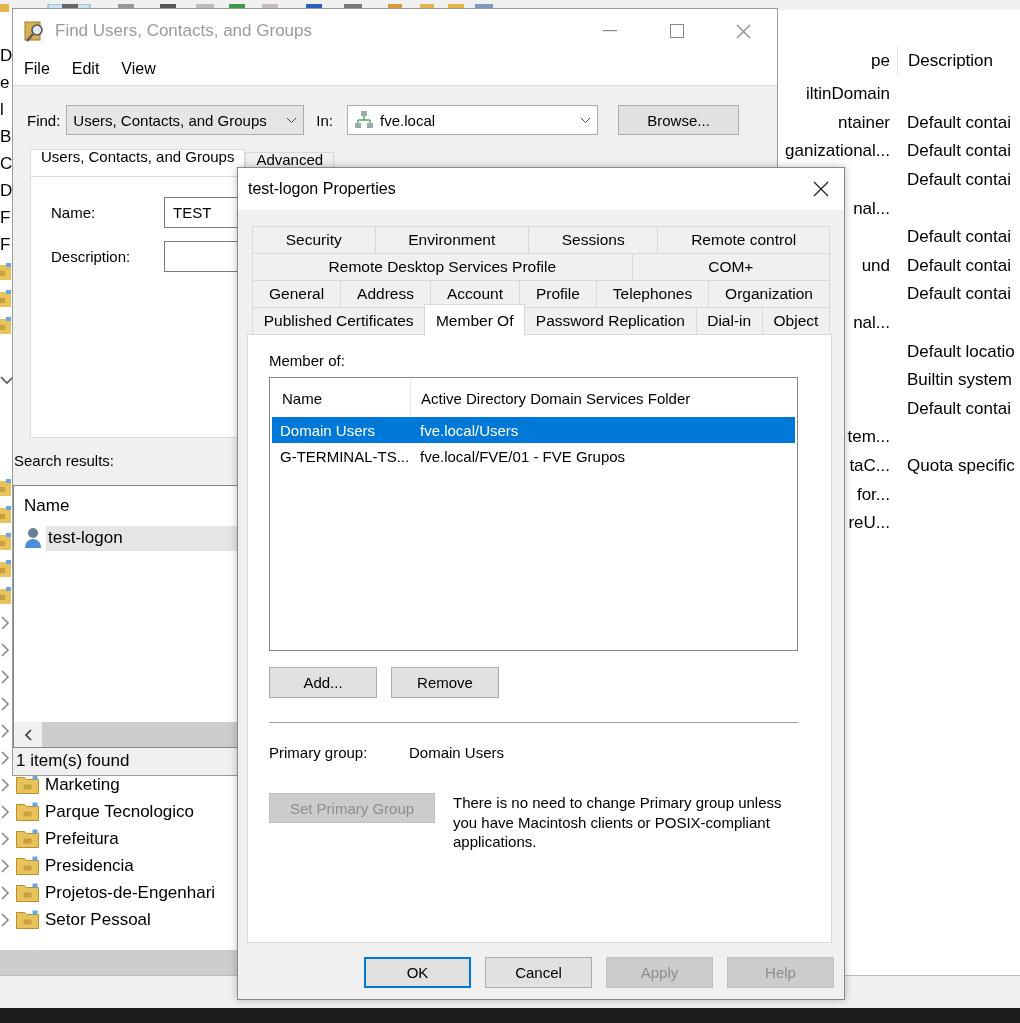  I want to click on section-label: Member of:, so click(307, 360).